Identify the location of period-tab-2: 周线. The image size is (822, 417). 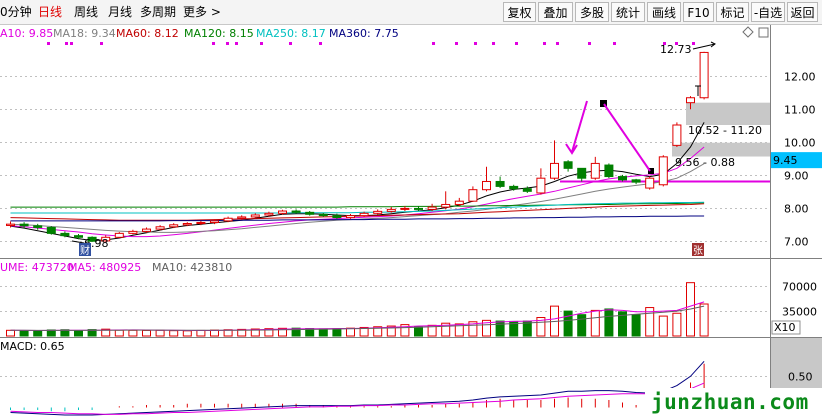
(86, 12).